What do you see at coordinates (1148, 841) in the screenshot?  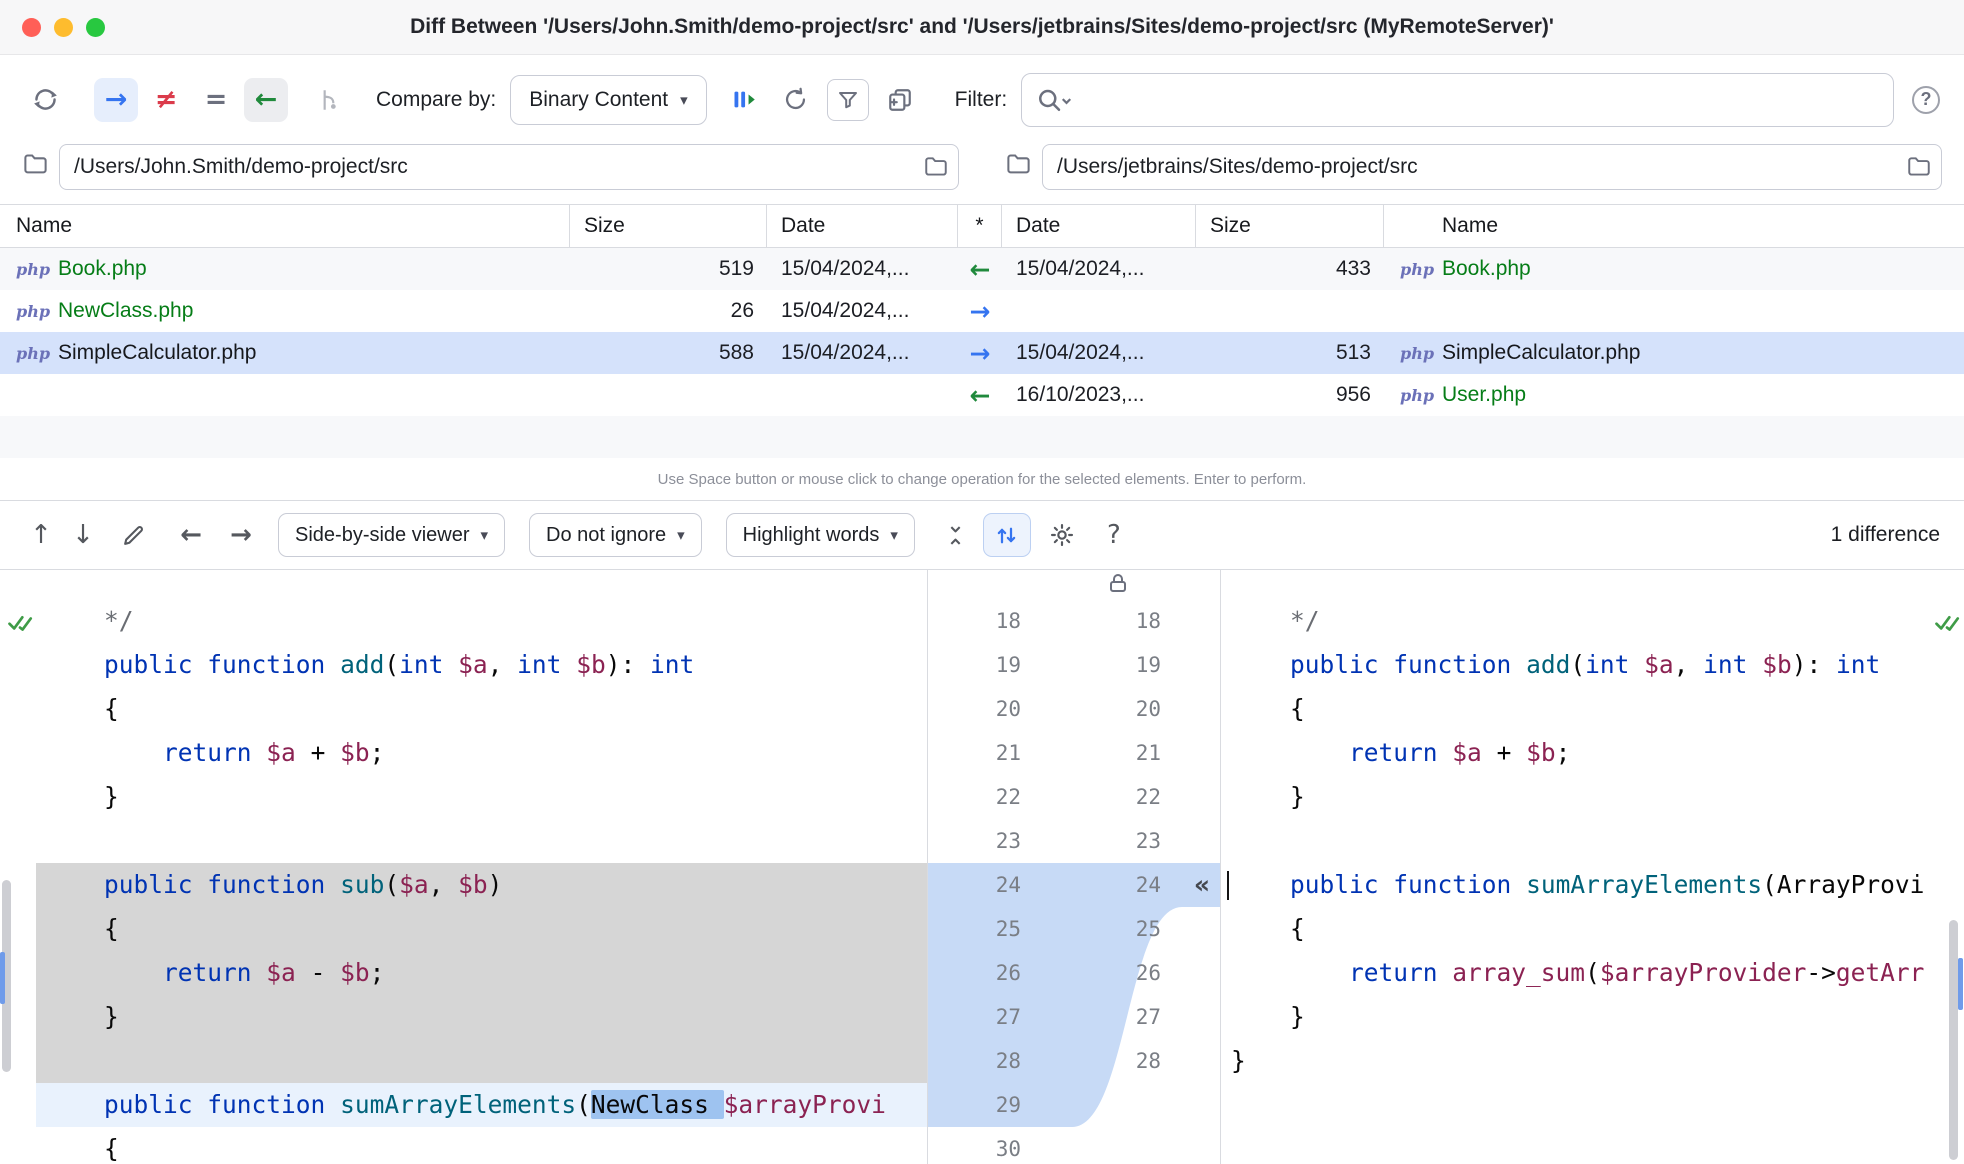 I see `line-number: 23` at bounding box center [1148, 841].